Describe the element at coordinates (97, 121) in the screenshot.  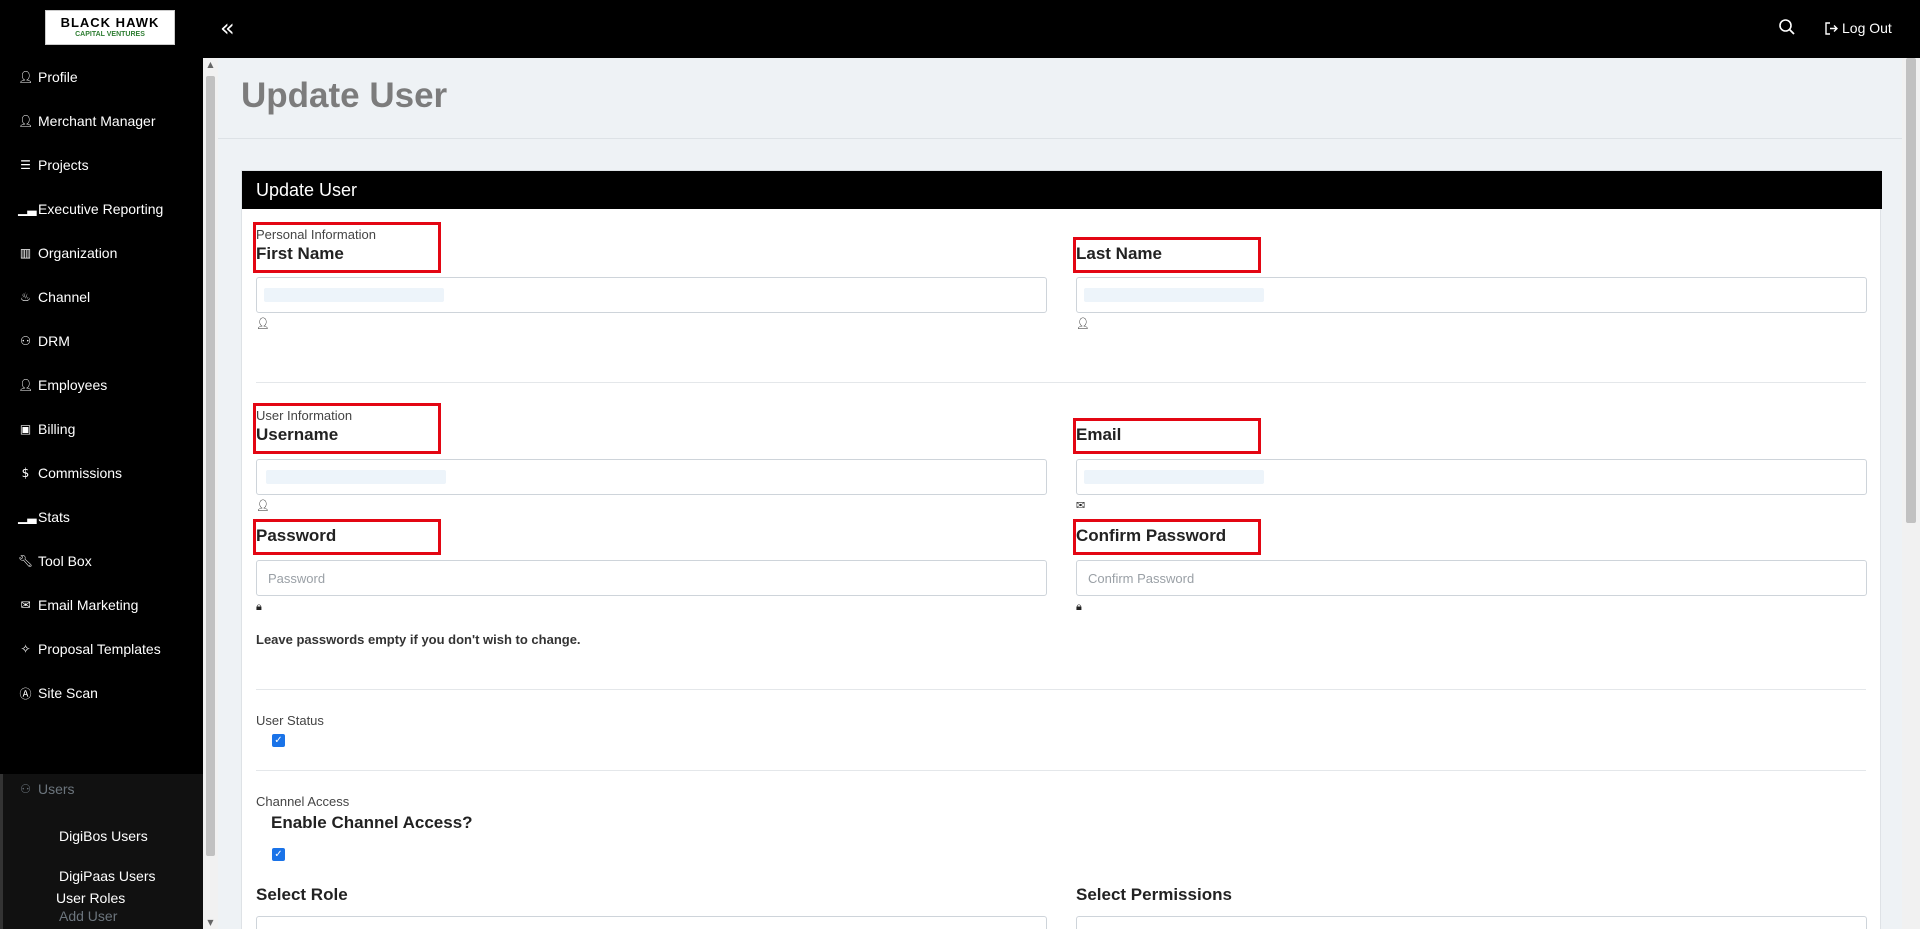
I see `sidebar-item-label: Merchant Manager` at that location.